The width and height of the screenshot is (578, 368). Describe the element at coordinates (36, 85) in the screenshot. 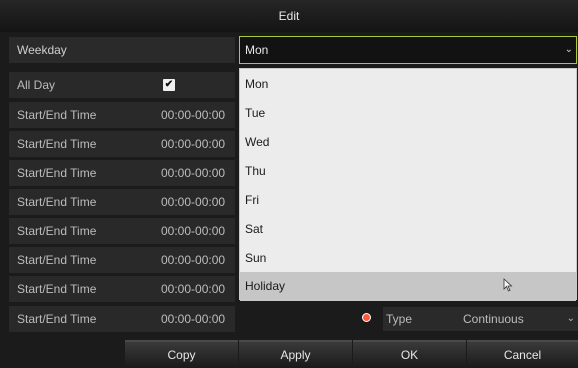

I see `all-day-label: All Day` at that location.